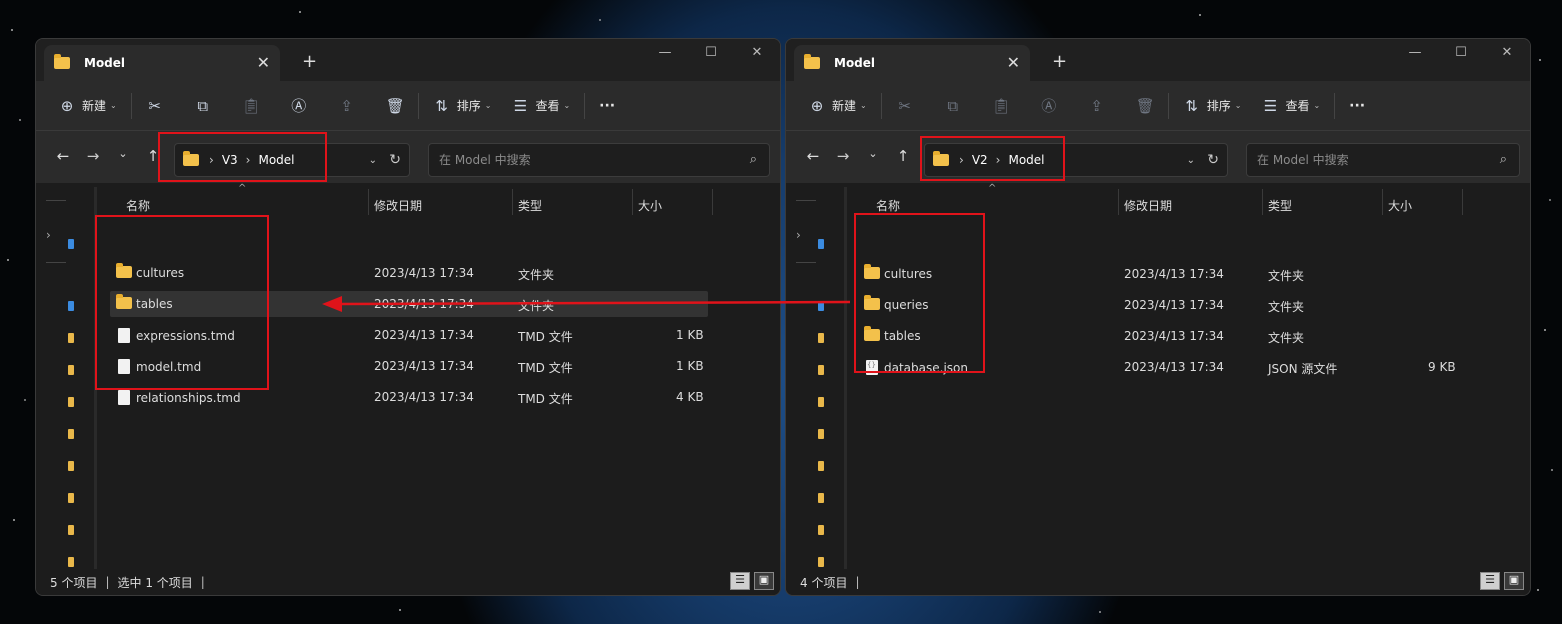 The height and width of the screenshot is (624, 1562). Describe the element at coordinates (757, 54) in the screenshot. I see `close-window-button: ✕` at that location.